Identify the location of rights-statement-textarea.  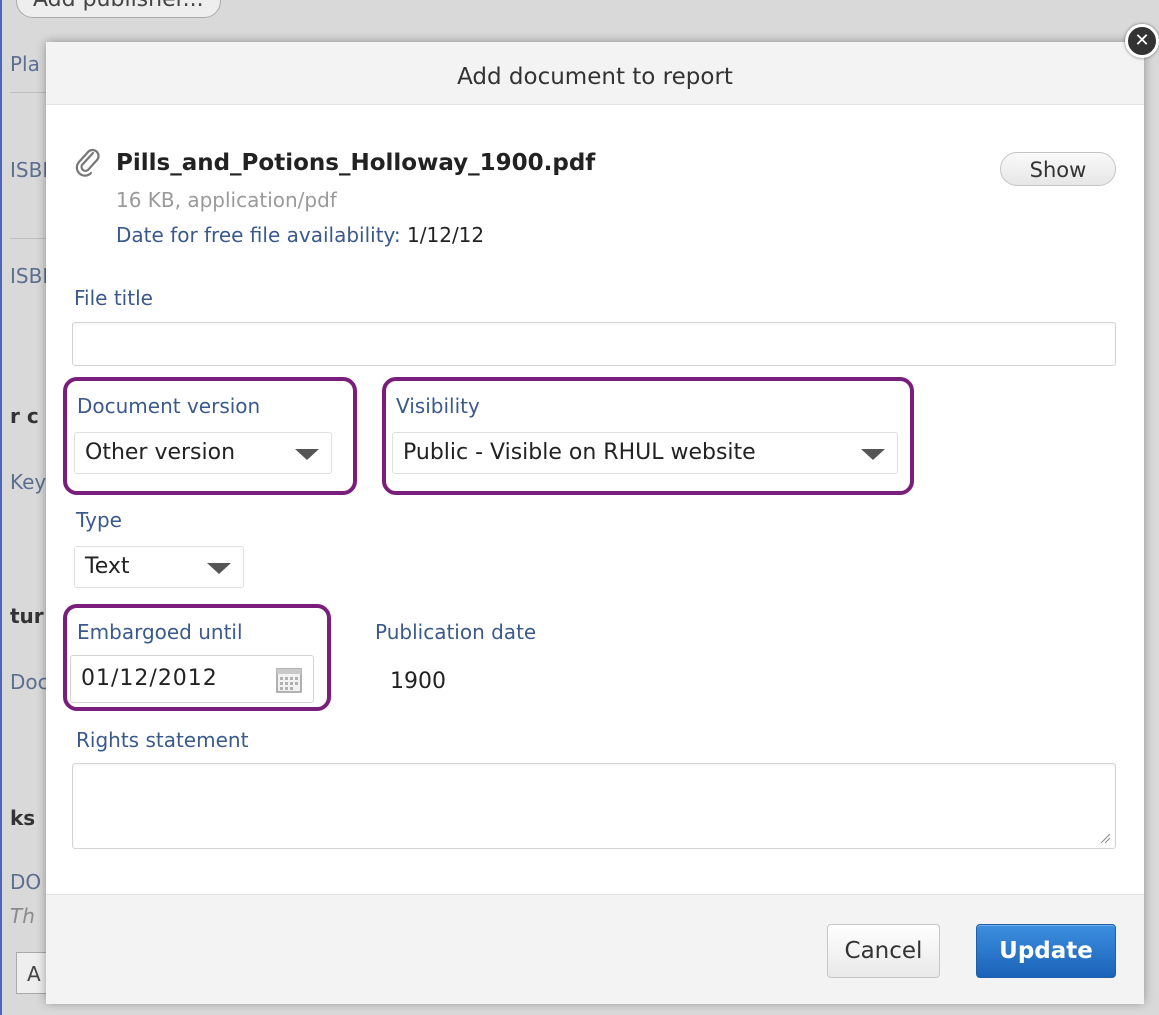
(594, 806).